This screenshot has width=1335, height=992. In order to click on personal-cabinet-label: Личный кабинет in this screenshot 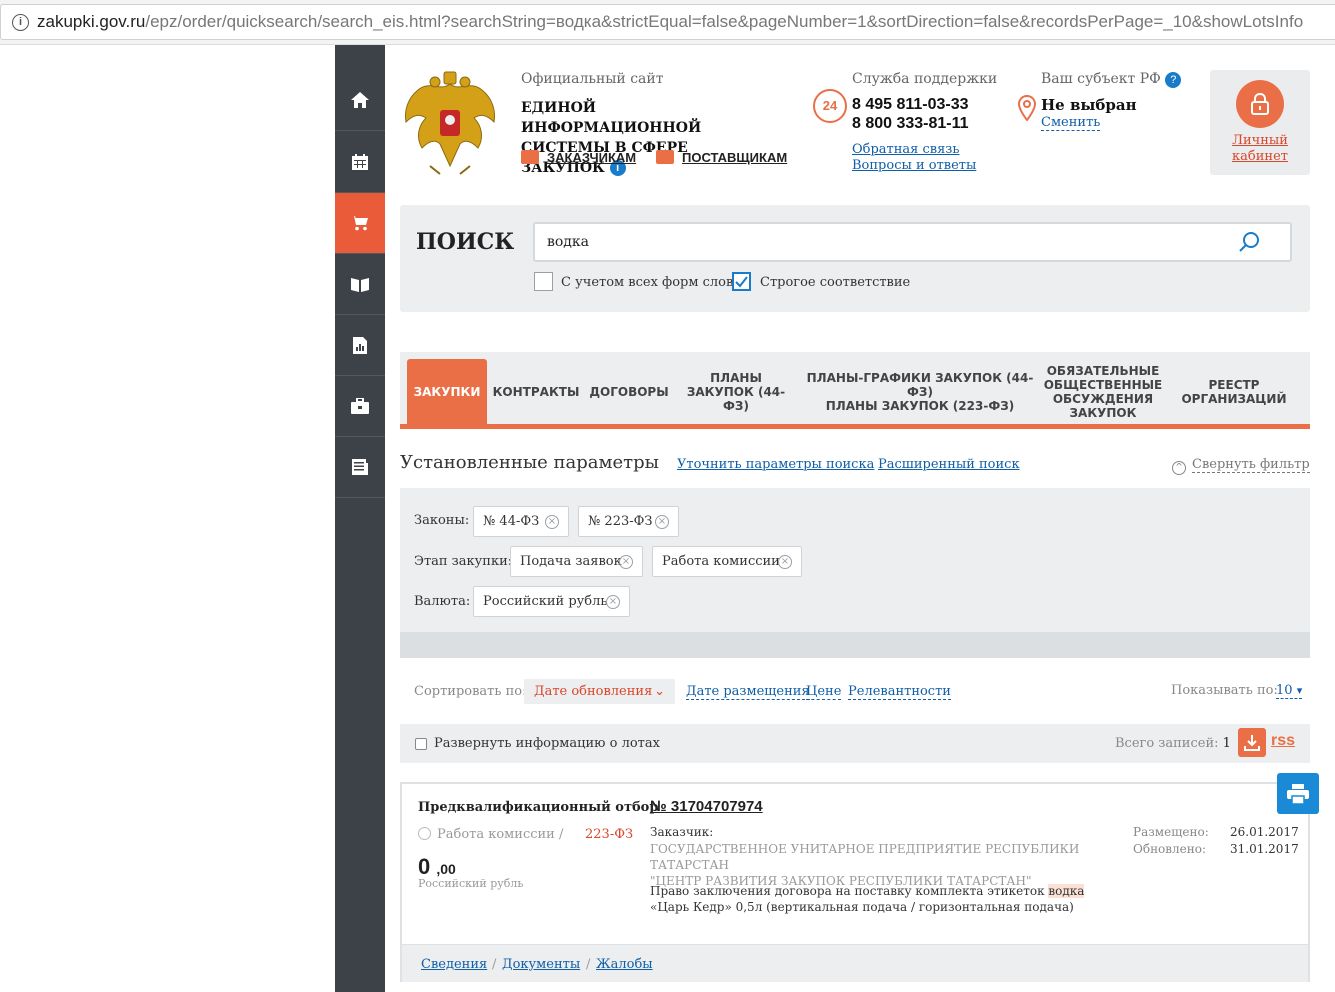, I will do `click(1260, 148)`.